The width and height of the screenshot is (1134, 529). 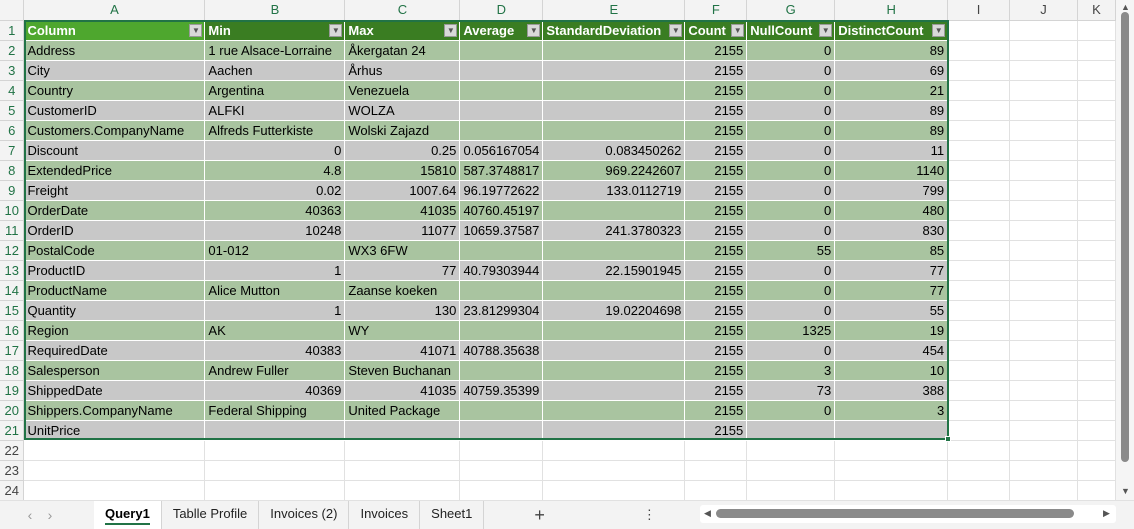 What do you see at coordinates (114, 270) in the screenshot?
I see `table-cell: ProductID` at bounding box center [114, 270].